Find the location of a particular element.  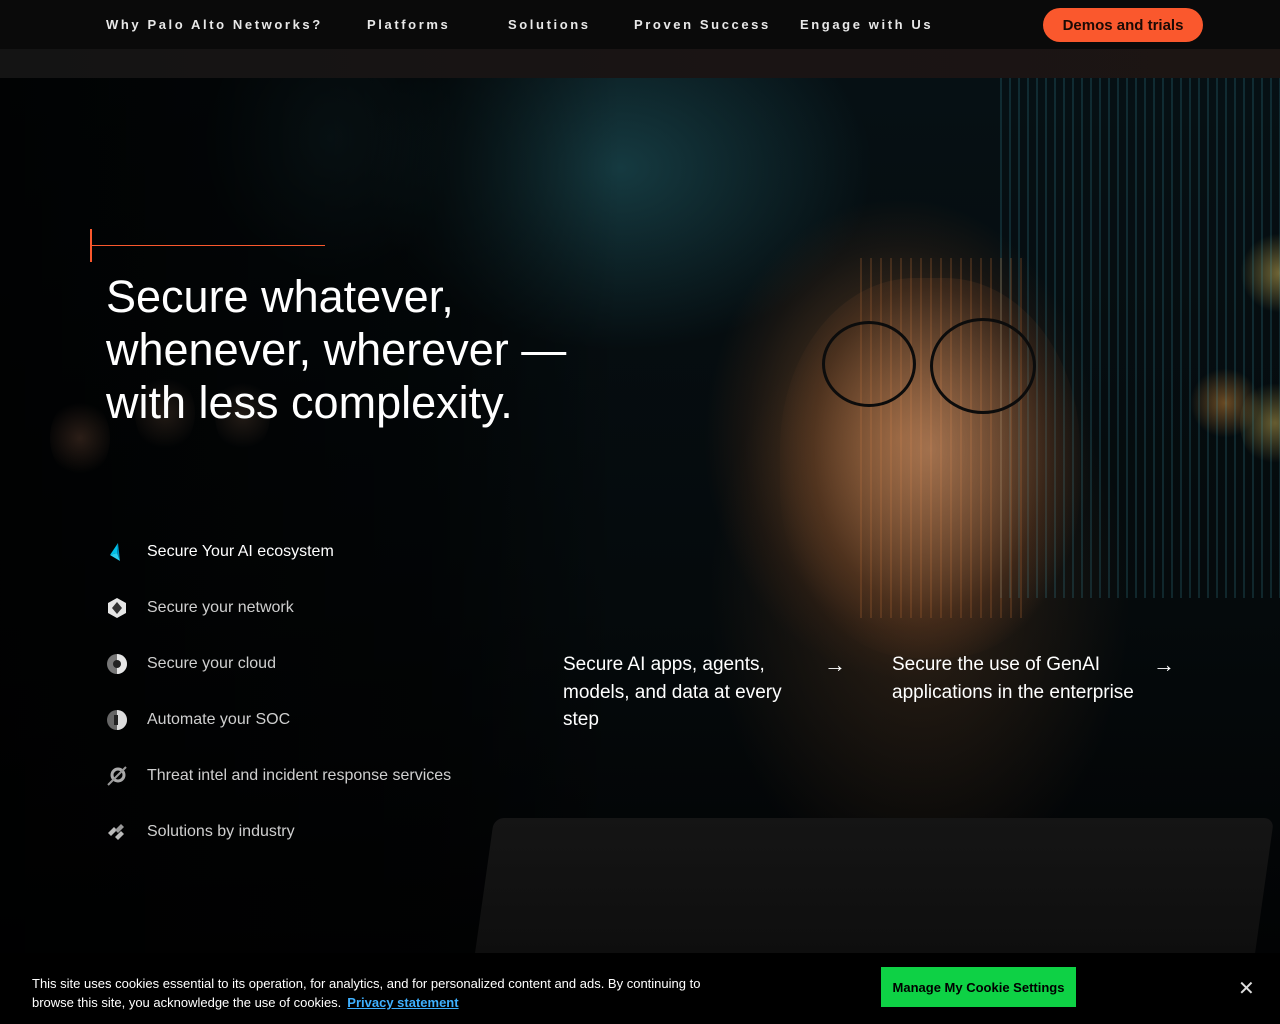

sub-navigation-bar is located at coordinates (640, 63).